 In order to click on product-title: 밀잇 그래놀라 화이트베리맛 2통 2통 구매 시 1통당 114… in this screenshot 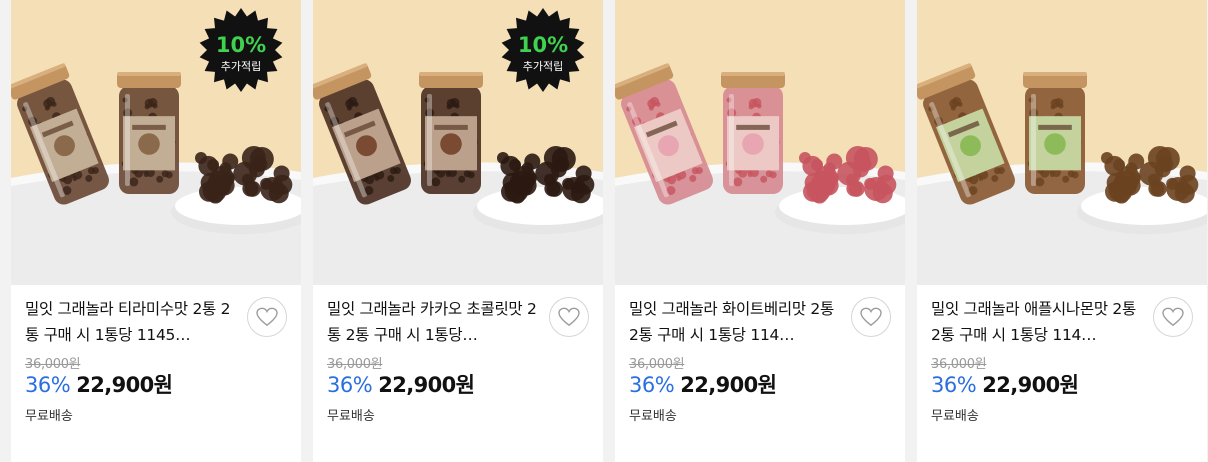, I will do `click(738, 322)`.